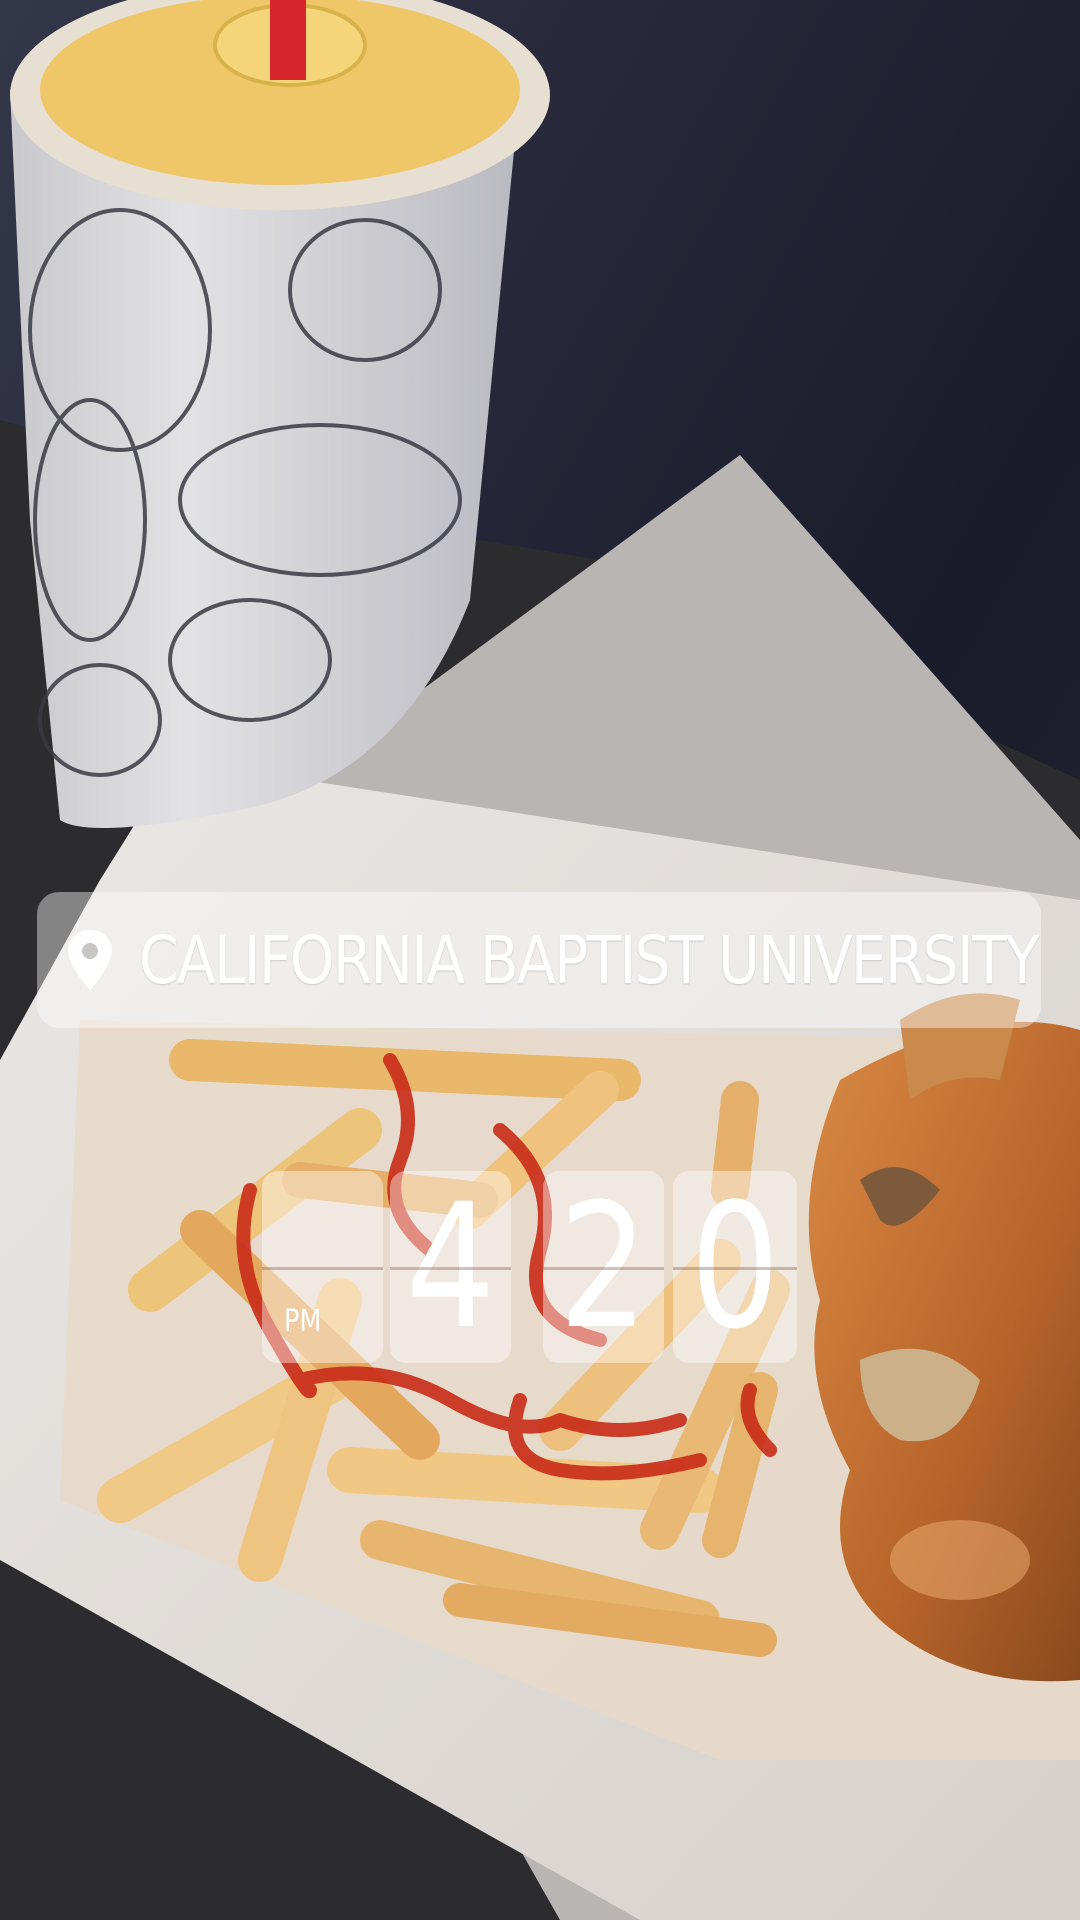 The width and height of the screenshot is (1080, 1920). I want to click on location-sticker: CALIFORNIA BAPTIST UNIVERSITY, so click(539, 960).